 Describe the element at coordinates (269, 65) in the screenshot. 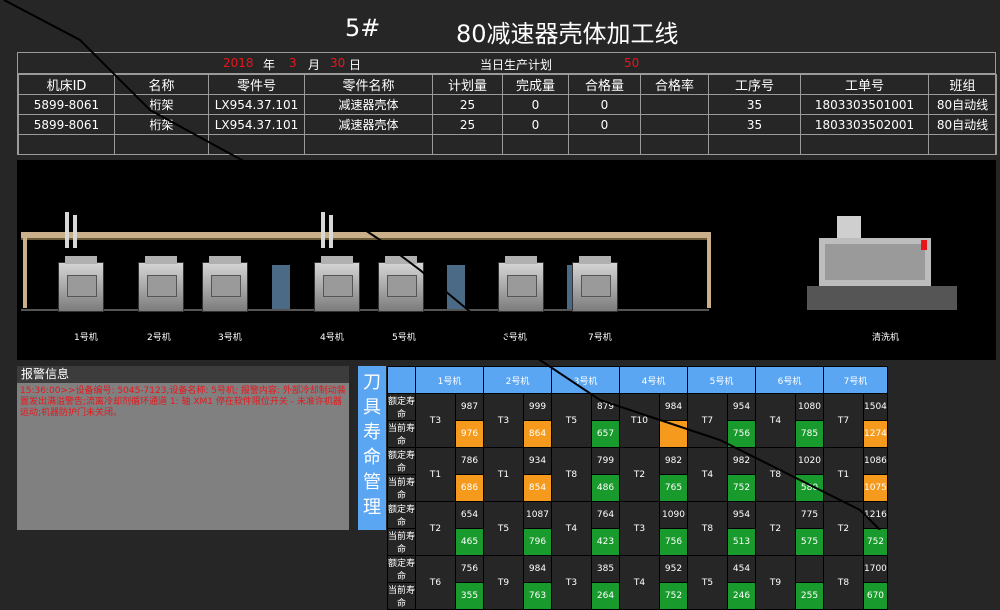

I see `year-unit: 年` at that location.